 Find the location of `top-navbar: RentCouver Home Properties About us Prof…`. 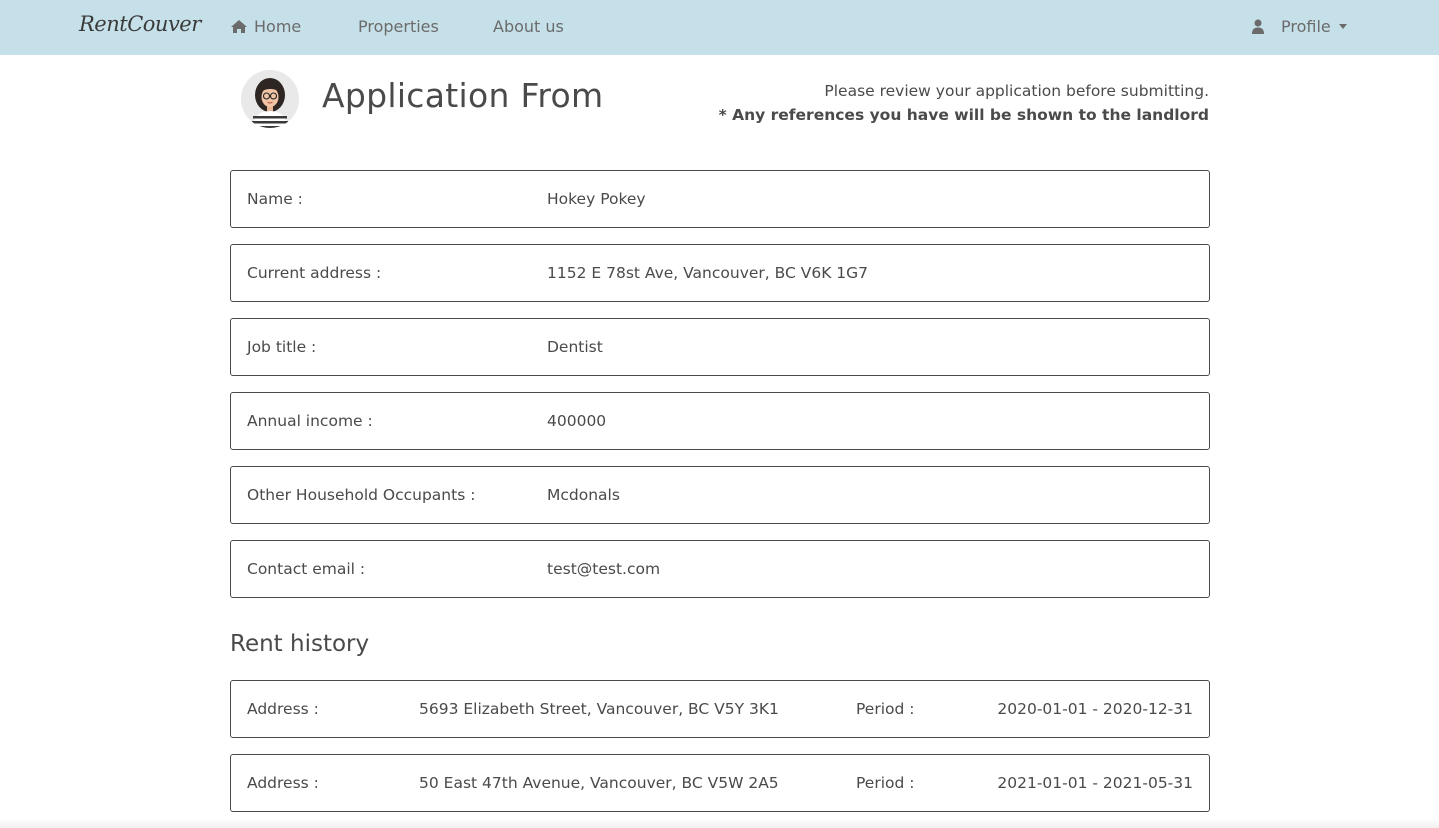

top-navbar: RentCouver Home Properties About us Prof… is located at coordinates (719, 27).